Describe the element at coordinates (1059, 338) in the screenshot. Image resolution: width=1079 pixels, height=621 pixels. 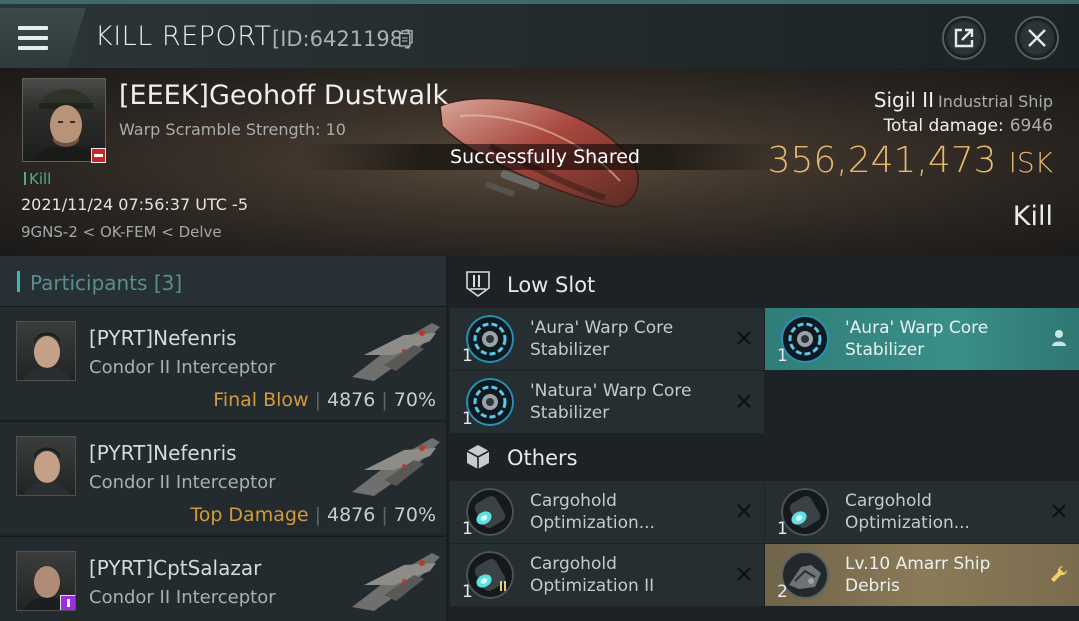
I see `person-icon` at that location.